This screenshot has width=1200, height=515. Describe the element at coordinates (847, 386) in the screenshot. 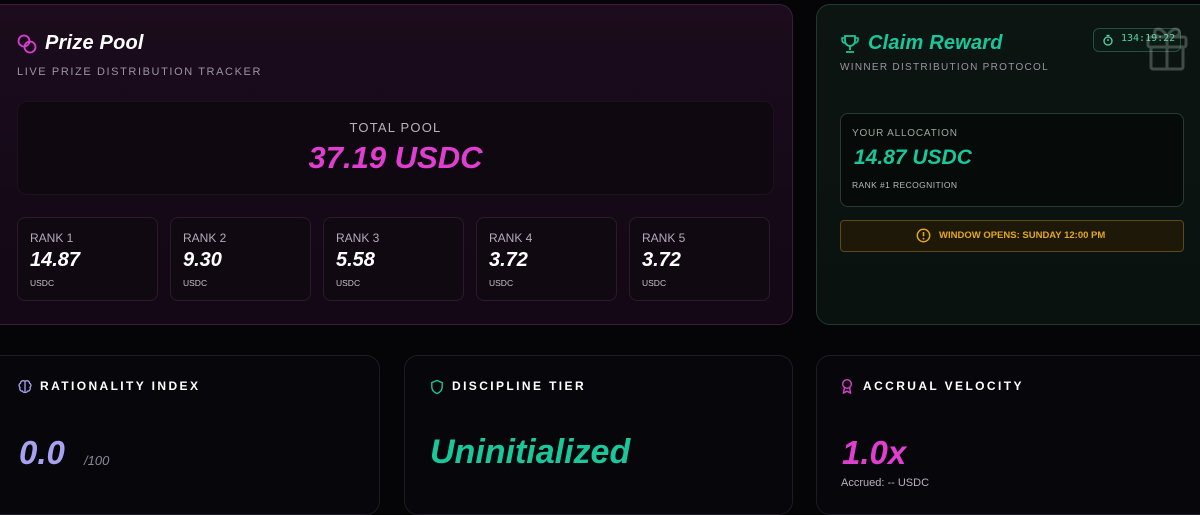

I see `medal-icon` at that location.